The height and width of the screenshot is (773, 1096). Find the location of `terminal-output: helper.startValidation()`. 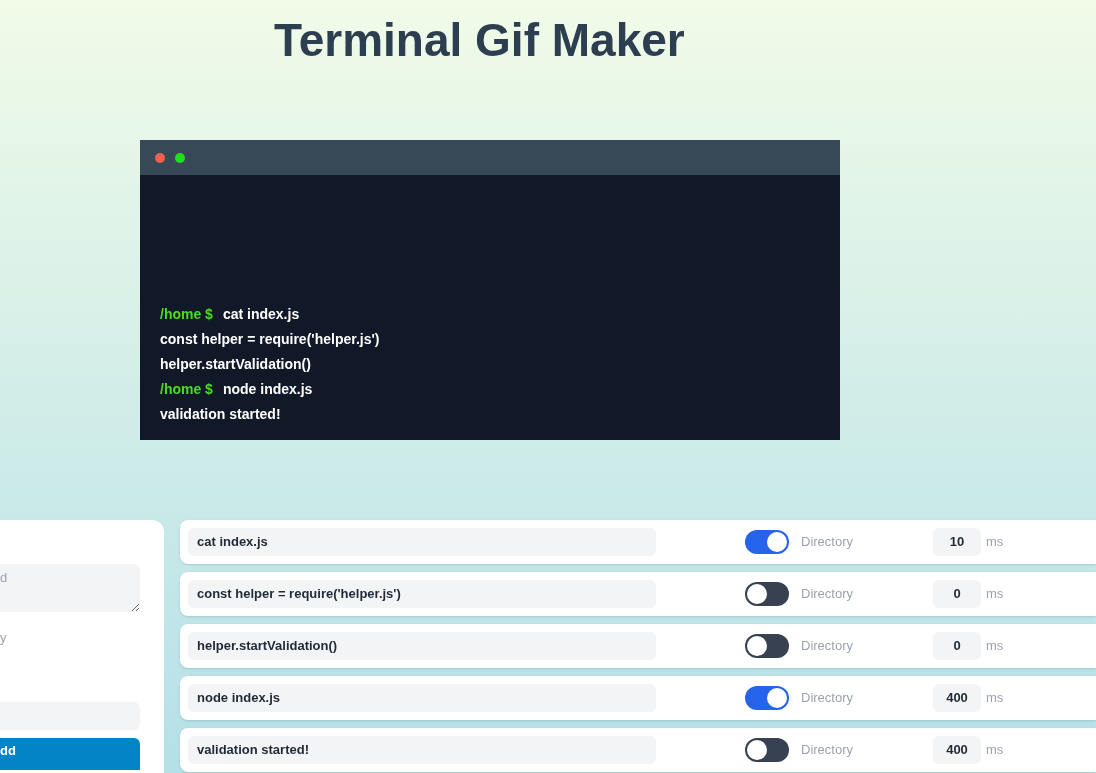

terminal-output: helper.startValidation() is located at coordinates (235, 364).